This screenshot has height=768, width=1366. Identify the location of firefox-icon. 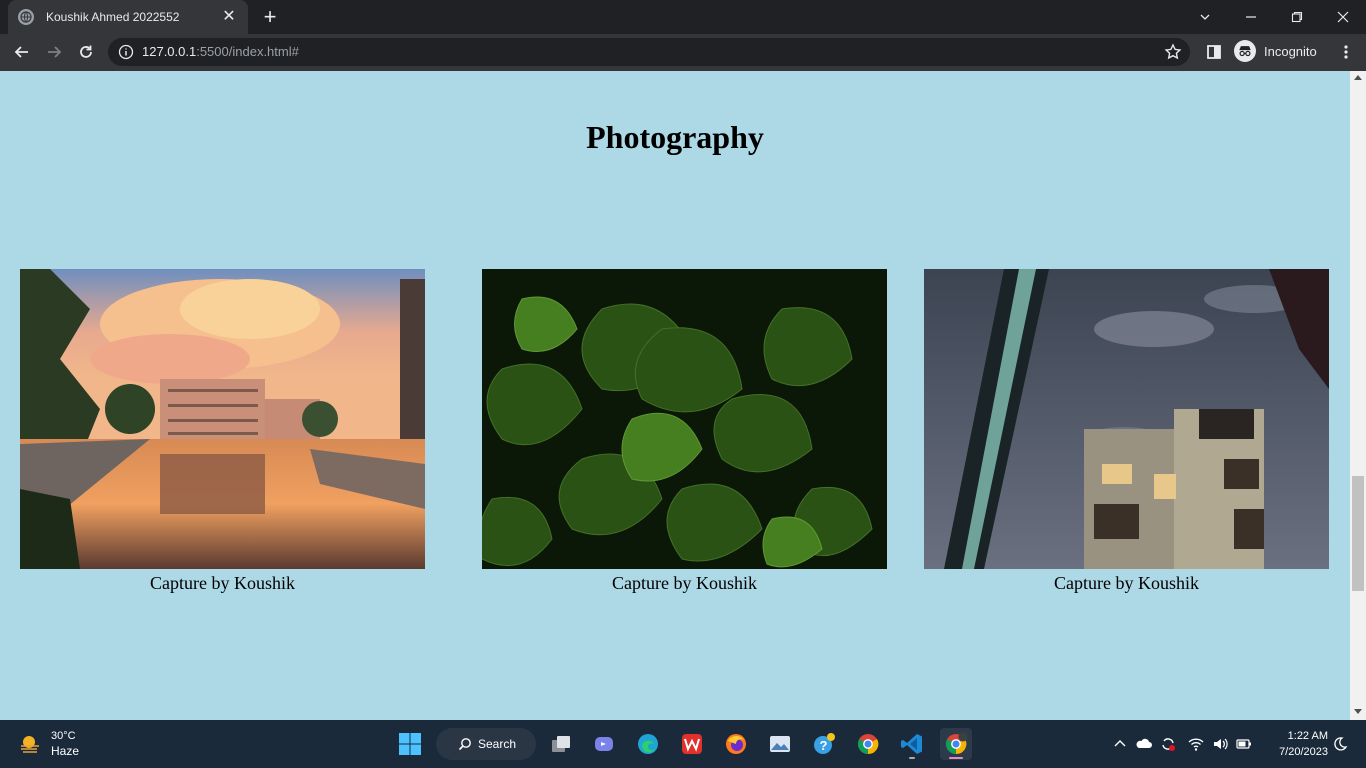
(736, 744).